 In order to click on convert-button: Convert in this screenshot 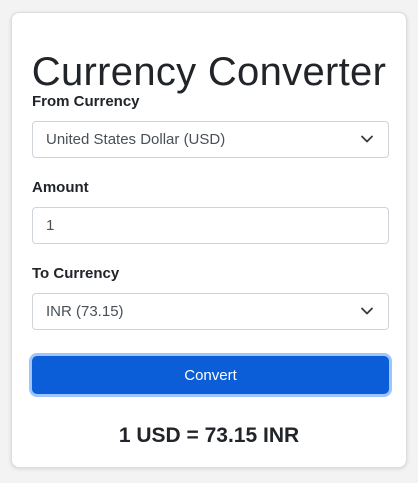, I will do `click(210, 375)`.